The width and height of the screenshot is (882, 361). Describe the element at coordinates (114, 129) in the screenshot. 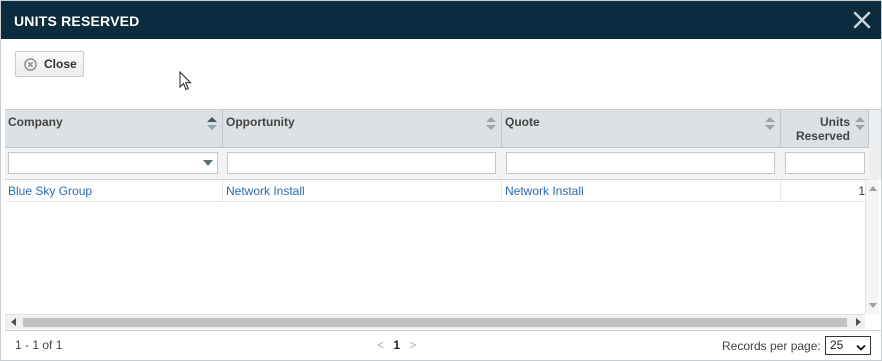

I see `column-header-company: Company` at that location.